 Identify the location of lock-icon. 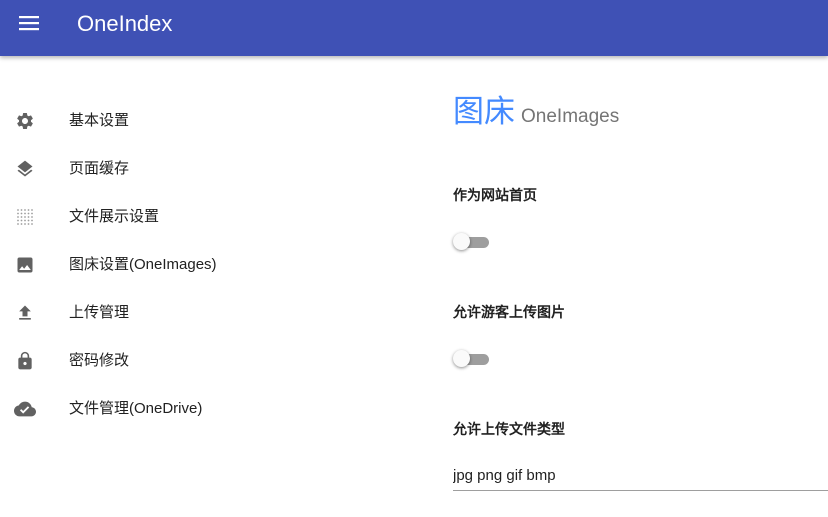
(25, 361).